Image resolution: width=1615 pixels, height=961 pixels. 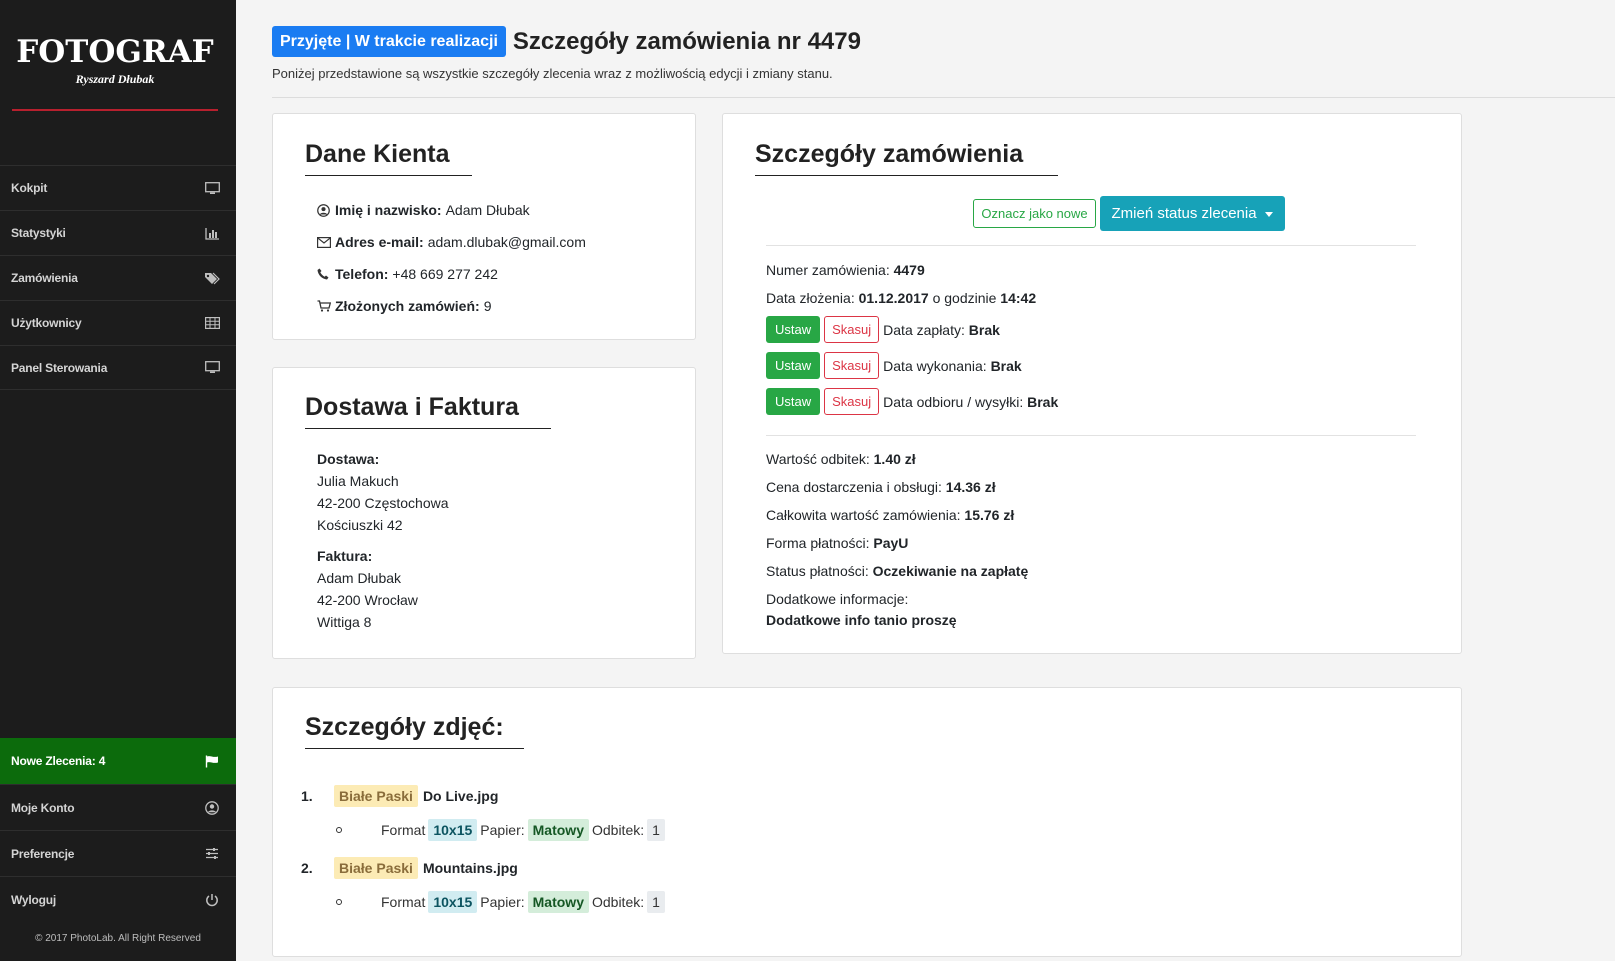 I want to click on client-phone: +48 669 277 242, so click(x=445, y=274).